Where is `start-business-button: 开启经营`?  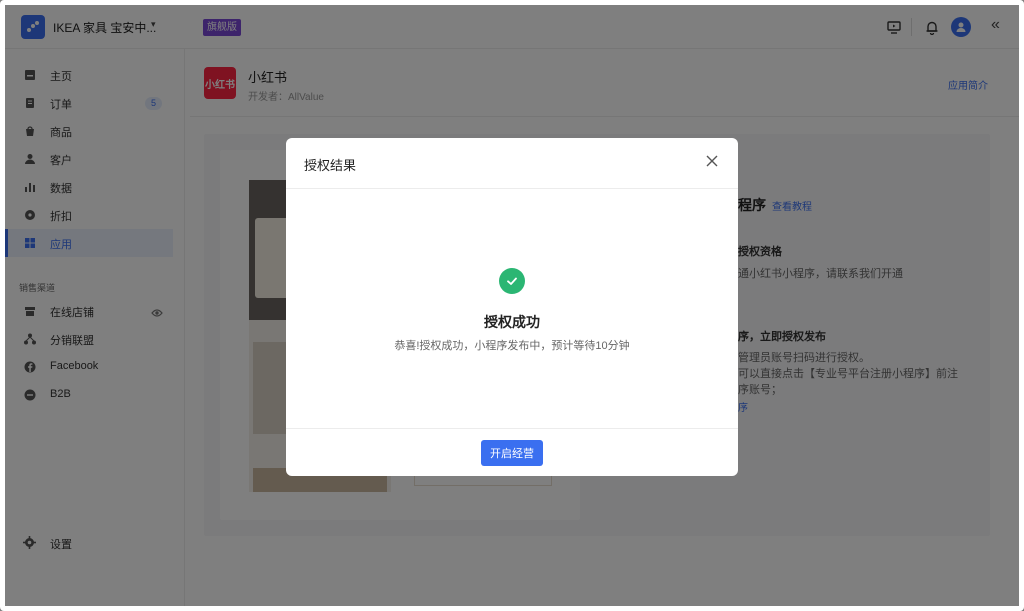 start-business-button: 开启经营 is located at coordinates (512, 453).